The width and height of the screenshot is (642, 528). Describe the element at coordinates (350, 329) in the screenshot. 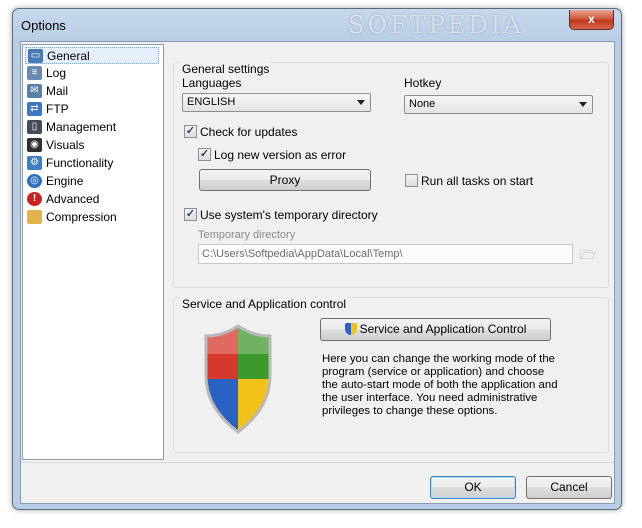

I see `uac-shield-icon` at that location.